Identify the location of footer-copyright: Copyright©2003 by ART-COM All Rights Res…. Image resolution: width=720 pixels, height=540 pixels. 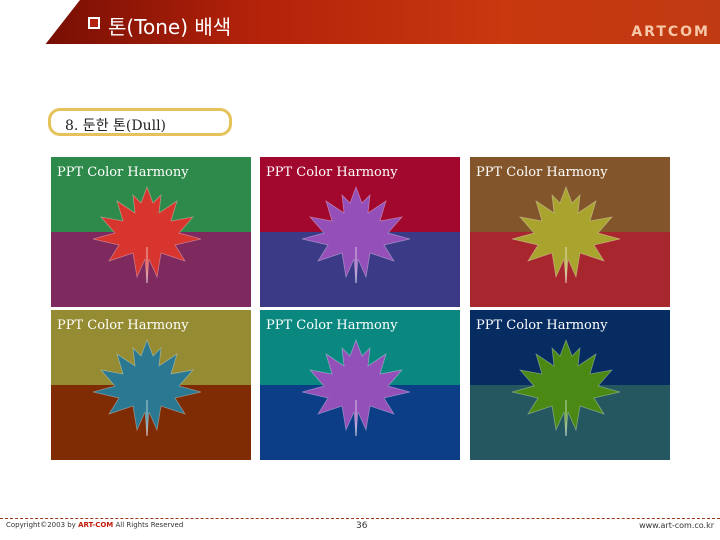
(94, 525).